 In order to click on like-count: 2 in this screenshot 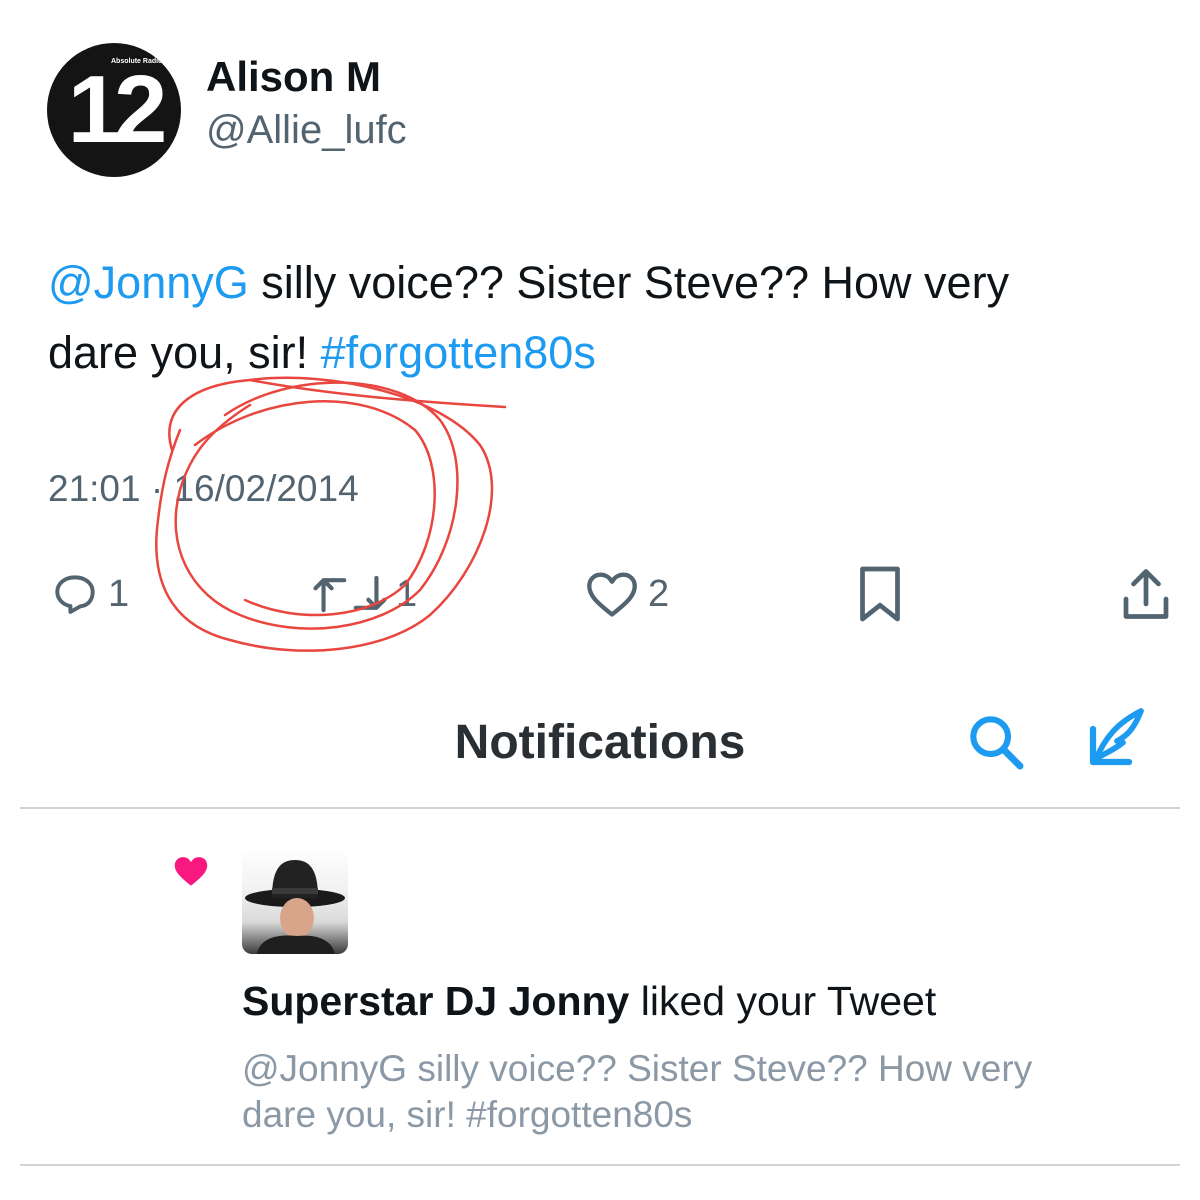, I will do `click(659, 593)`.